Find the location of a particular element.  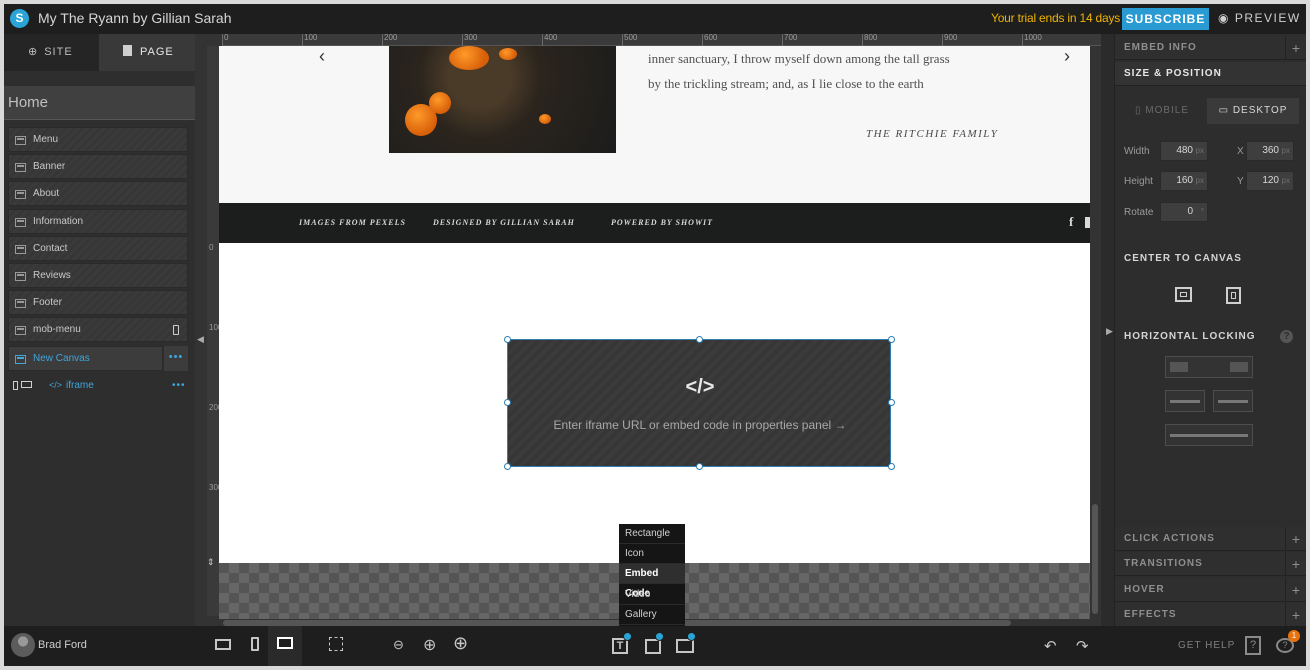

canvas-item-mob-menu: mob-menu is located at coordinates (98, 329).